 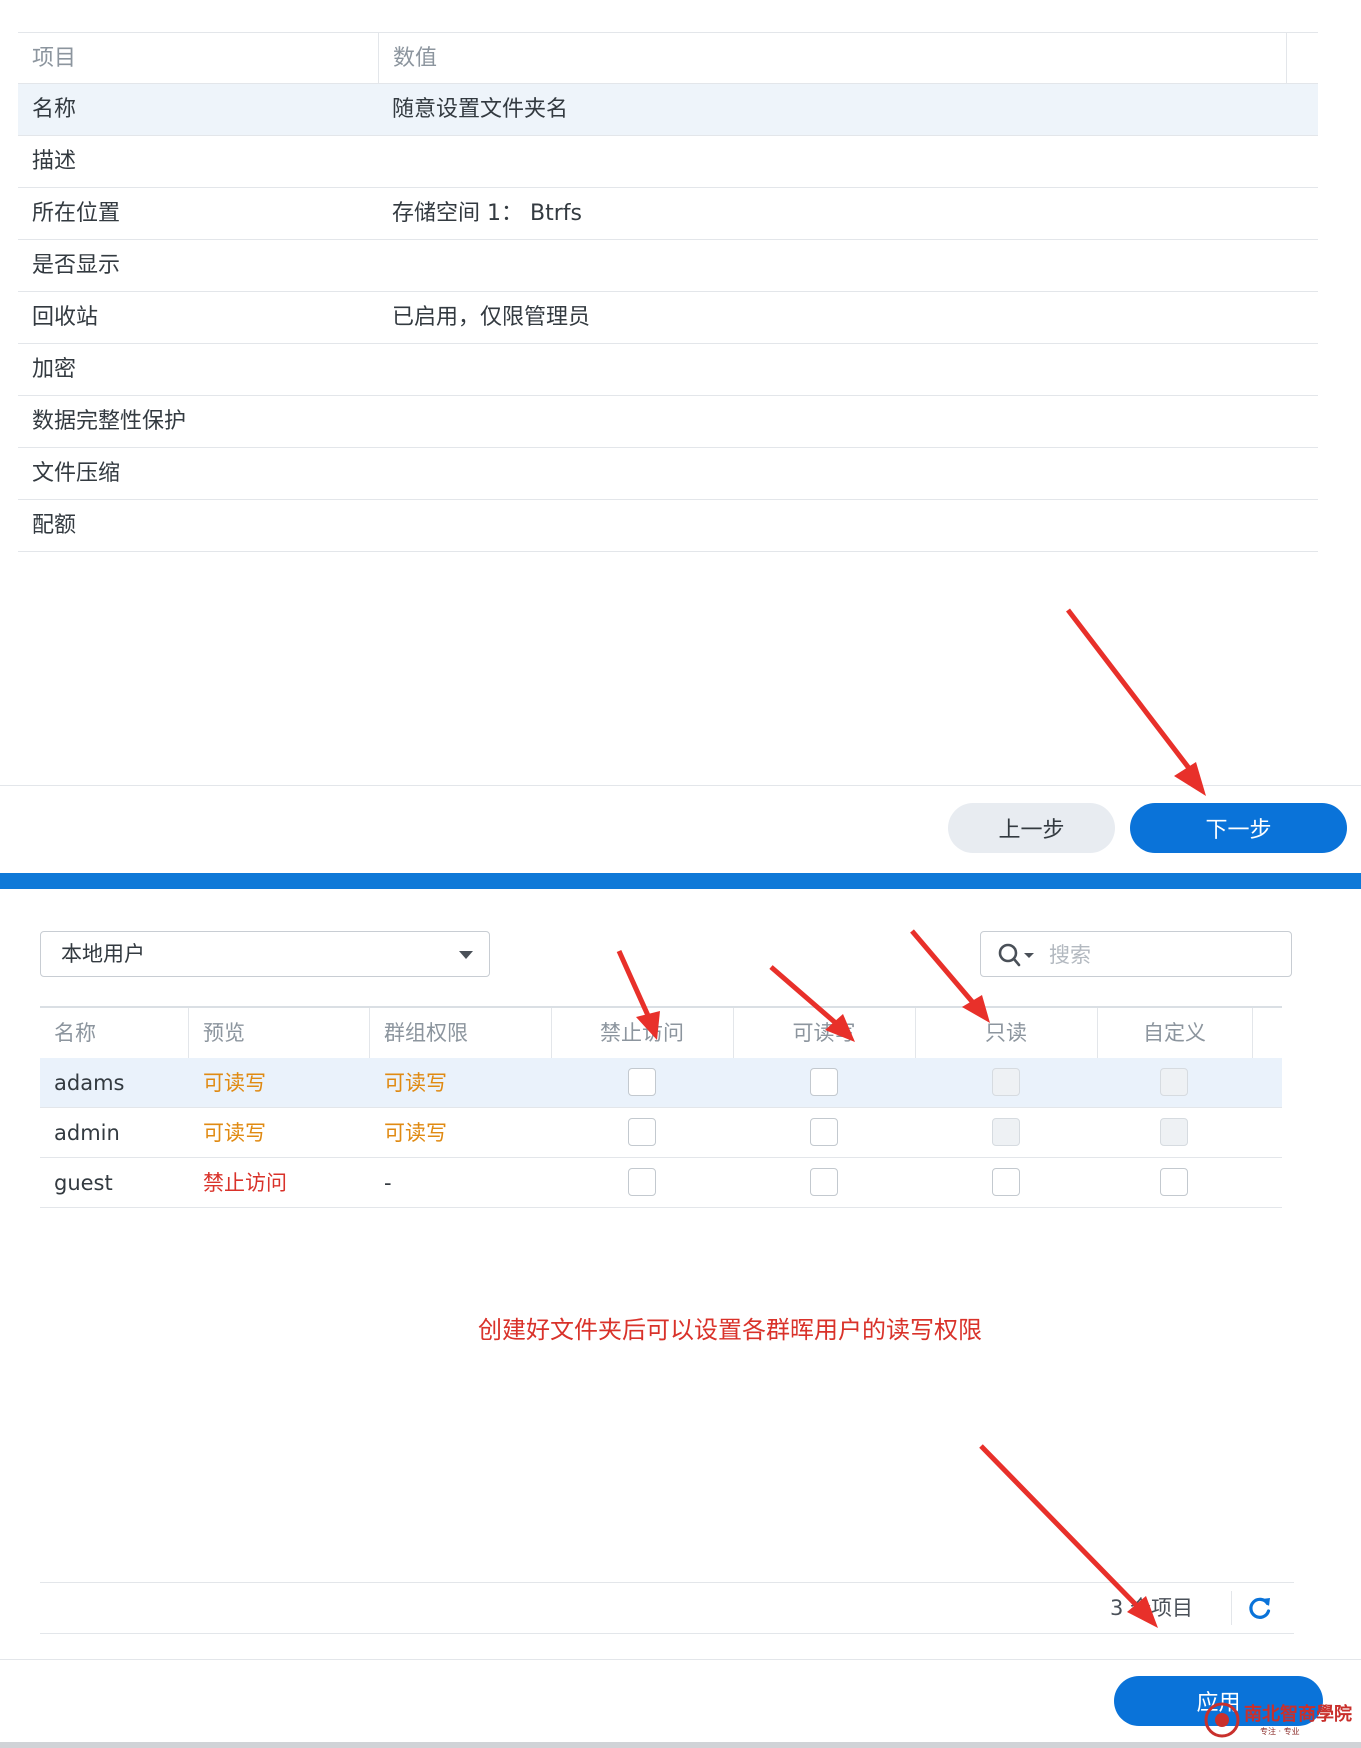 I want to click on user-name: adams, so click(x=89, y=1083).